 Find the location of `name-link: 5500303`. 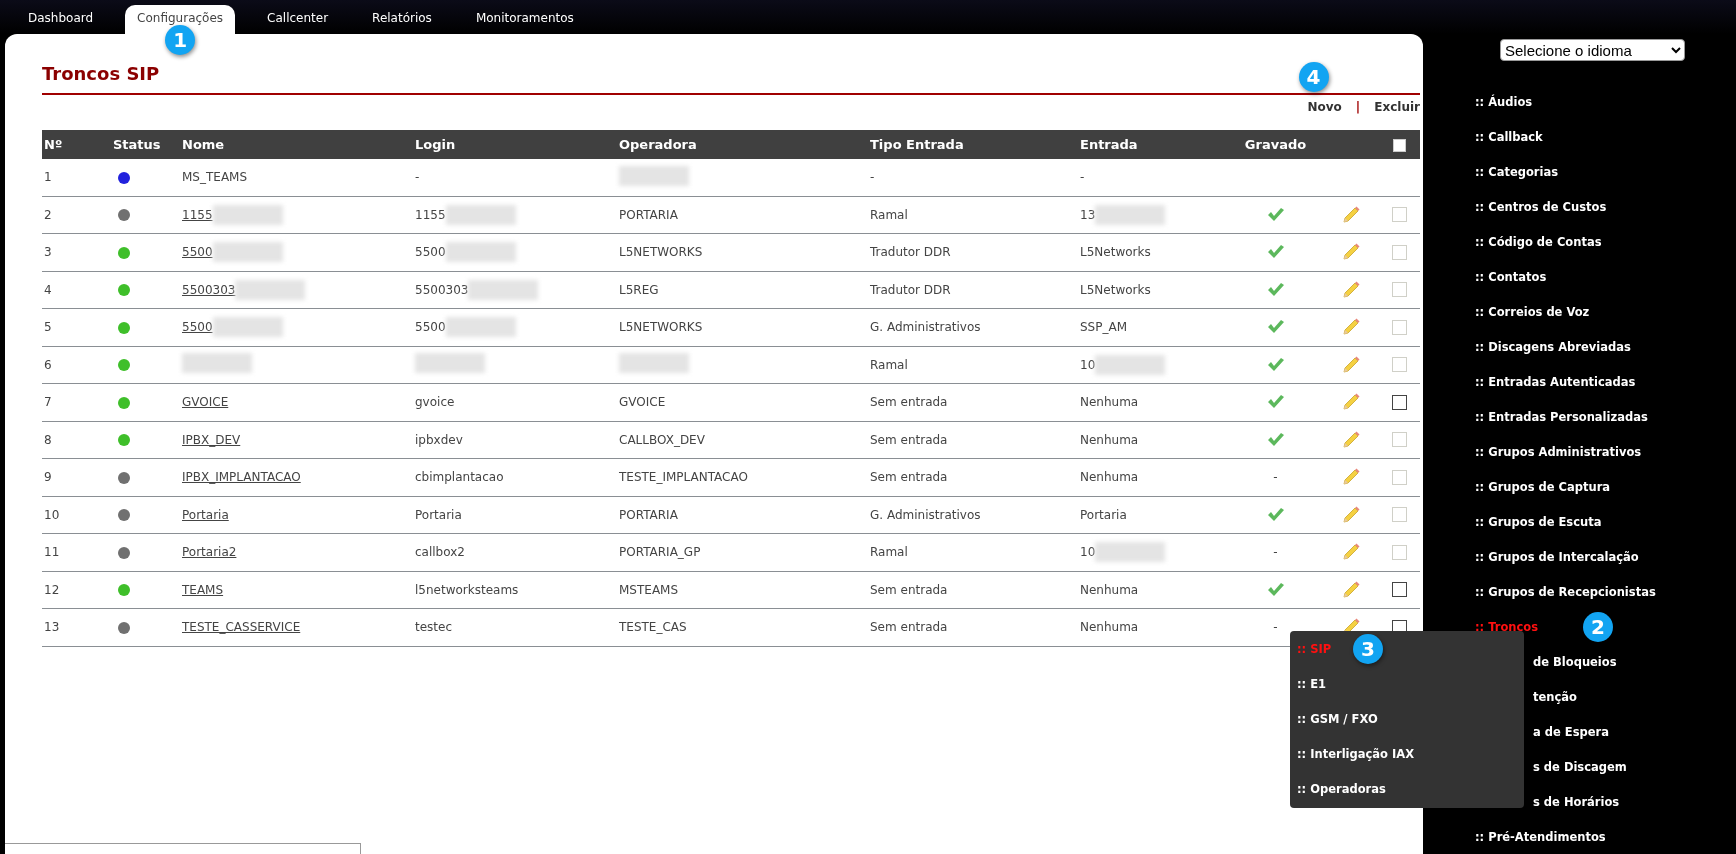

name-link: 5500303 is located at coordinates (209, 289).